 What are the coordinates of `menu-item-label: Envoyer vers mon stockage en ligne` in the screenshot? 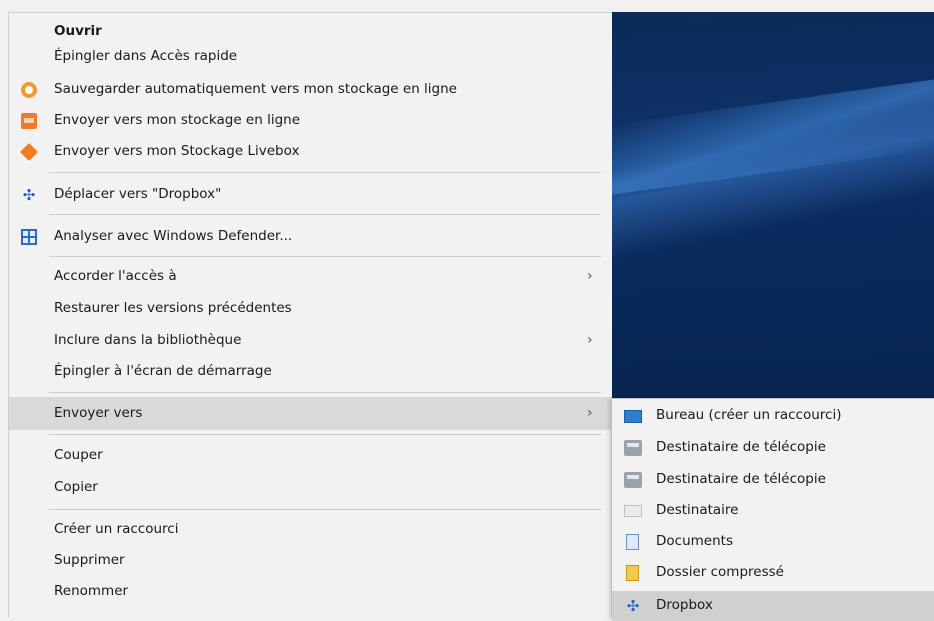 It's located at (177, 120).